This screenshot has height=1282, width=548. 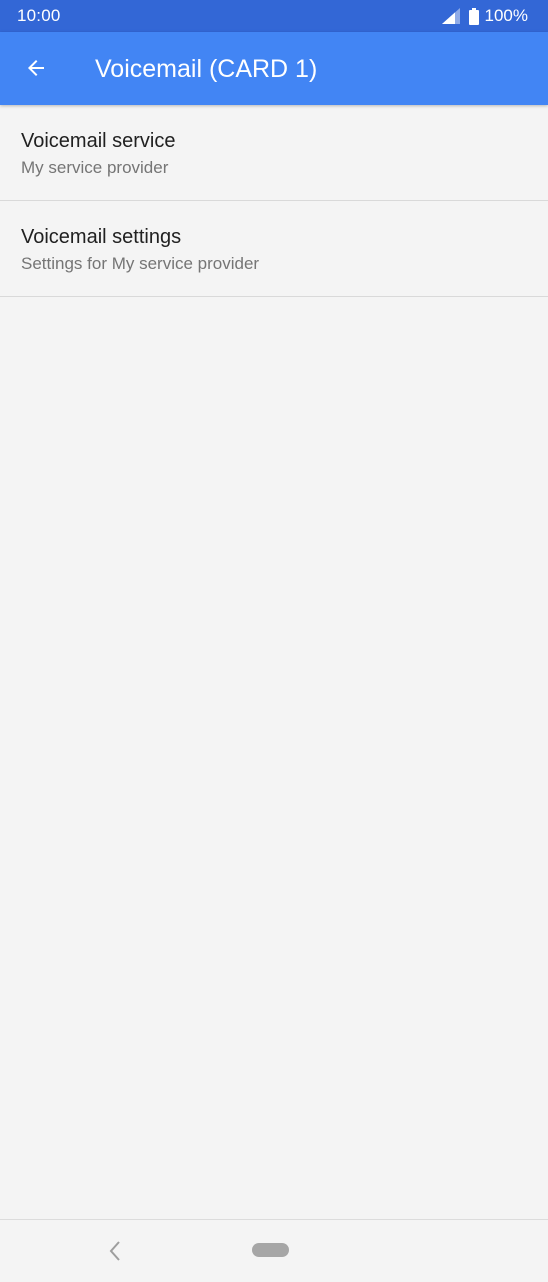 What do you see at coordinates (101, 237) in the screenshot?
I see `item-title: Voicemail settings` at bounding box center [101, 237].